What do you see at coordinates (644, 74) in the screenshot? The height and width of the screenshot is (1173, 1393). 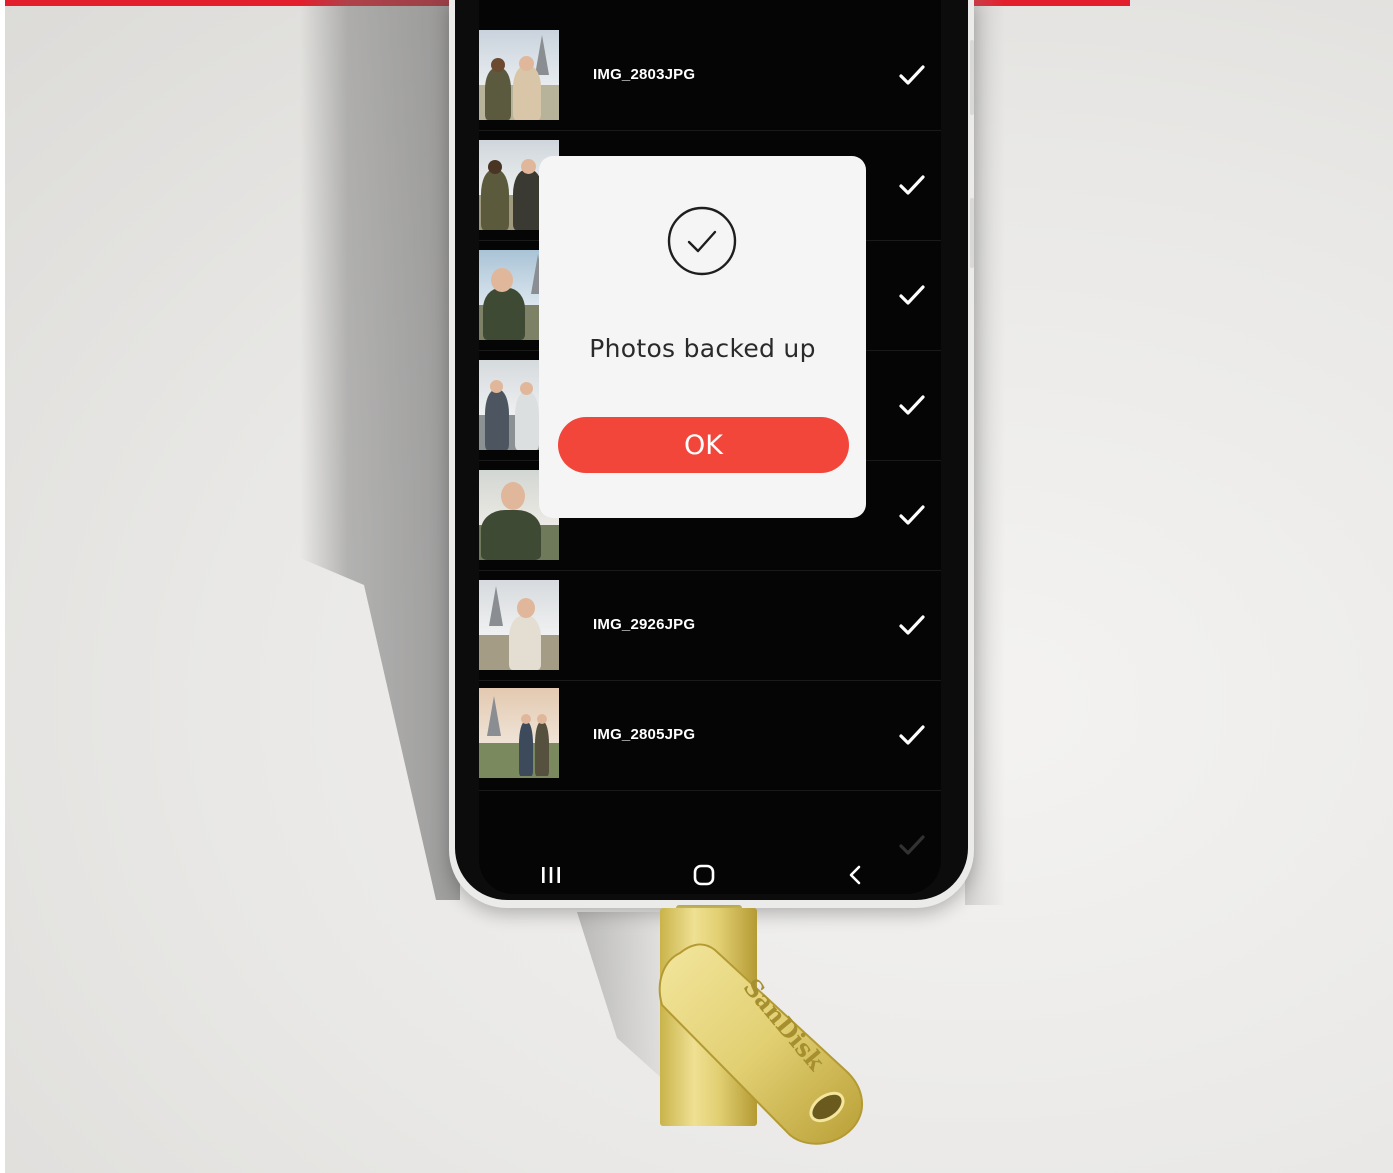 I see `file-name: IMG_2803JPG` at bounding box center [644, 74].